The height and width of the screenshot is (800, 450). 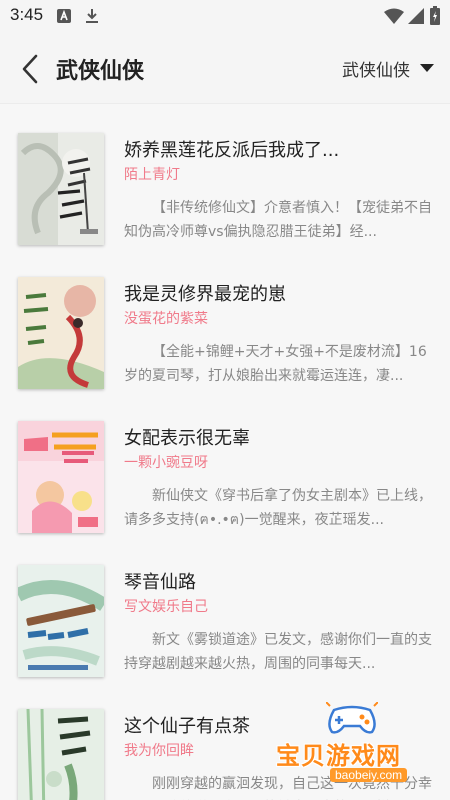 What do you see at coordinates (152, 175) in the screenshot?
I see `book-author: 陌上青灯` at bounding box center [152, 175].